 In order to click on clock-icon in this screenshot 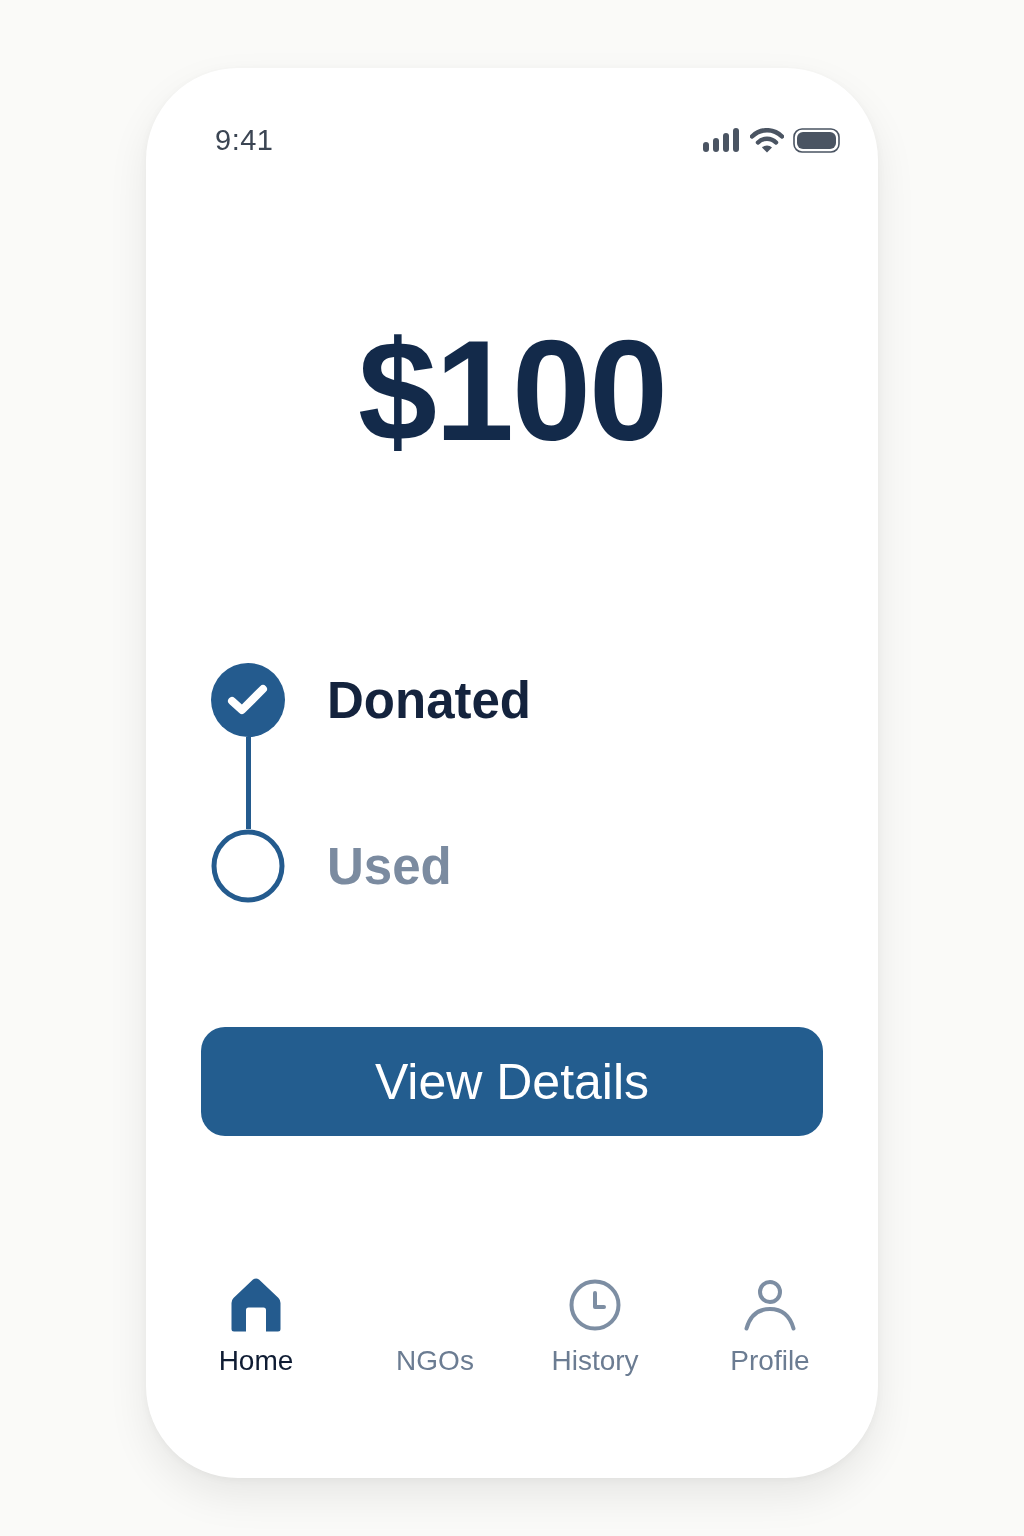, I will do `click(595, 1305)`.